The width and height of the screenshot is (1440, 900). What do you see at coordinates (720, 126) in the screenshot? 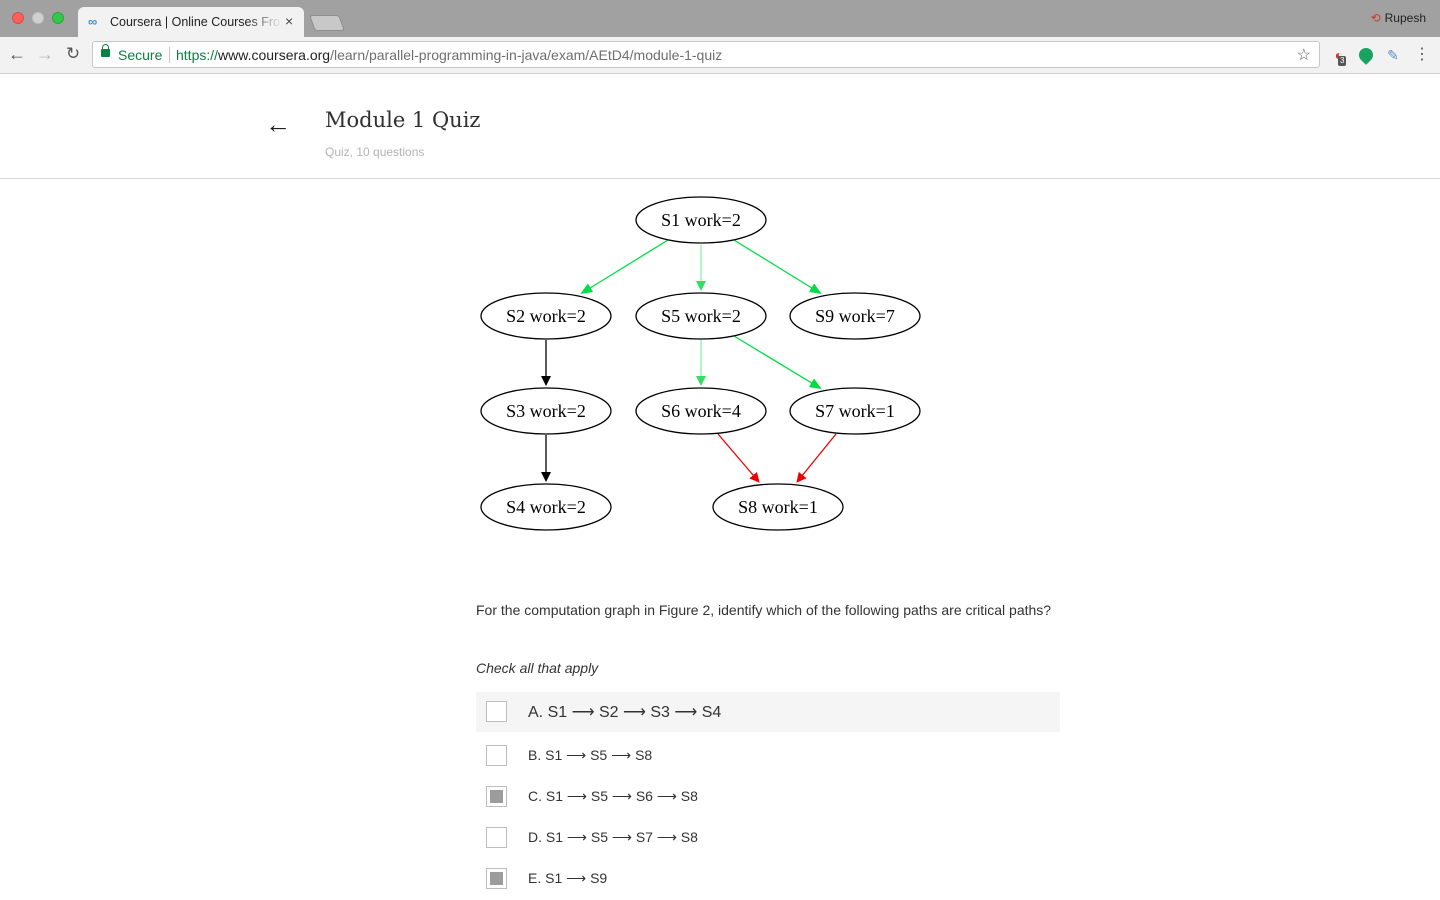
I see `quiz-header: ← Module 1 Quiz Quiz, 10 questions` at bounding box center [720, 126].